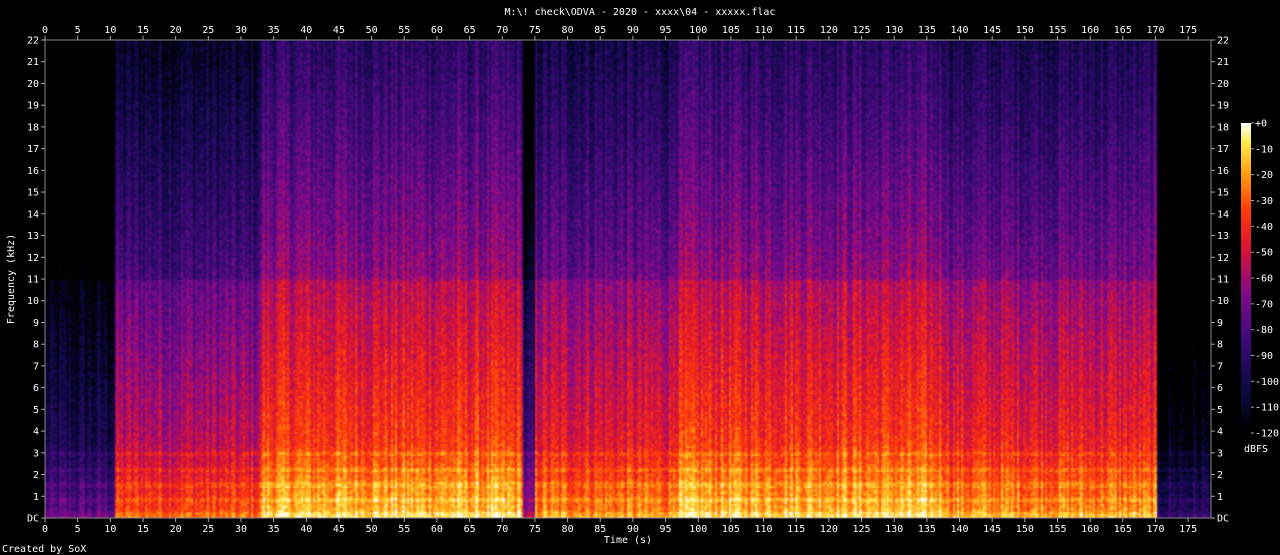 The height and width of the screenshot is (555, 1280). Describe the element at coordinates (372, 529) in the screenshot. I see `x-tick-label-bottom: 50` at that location.